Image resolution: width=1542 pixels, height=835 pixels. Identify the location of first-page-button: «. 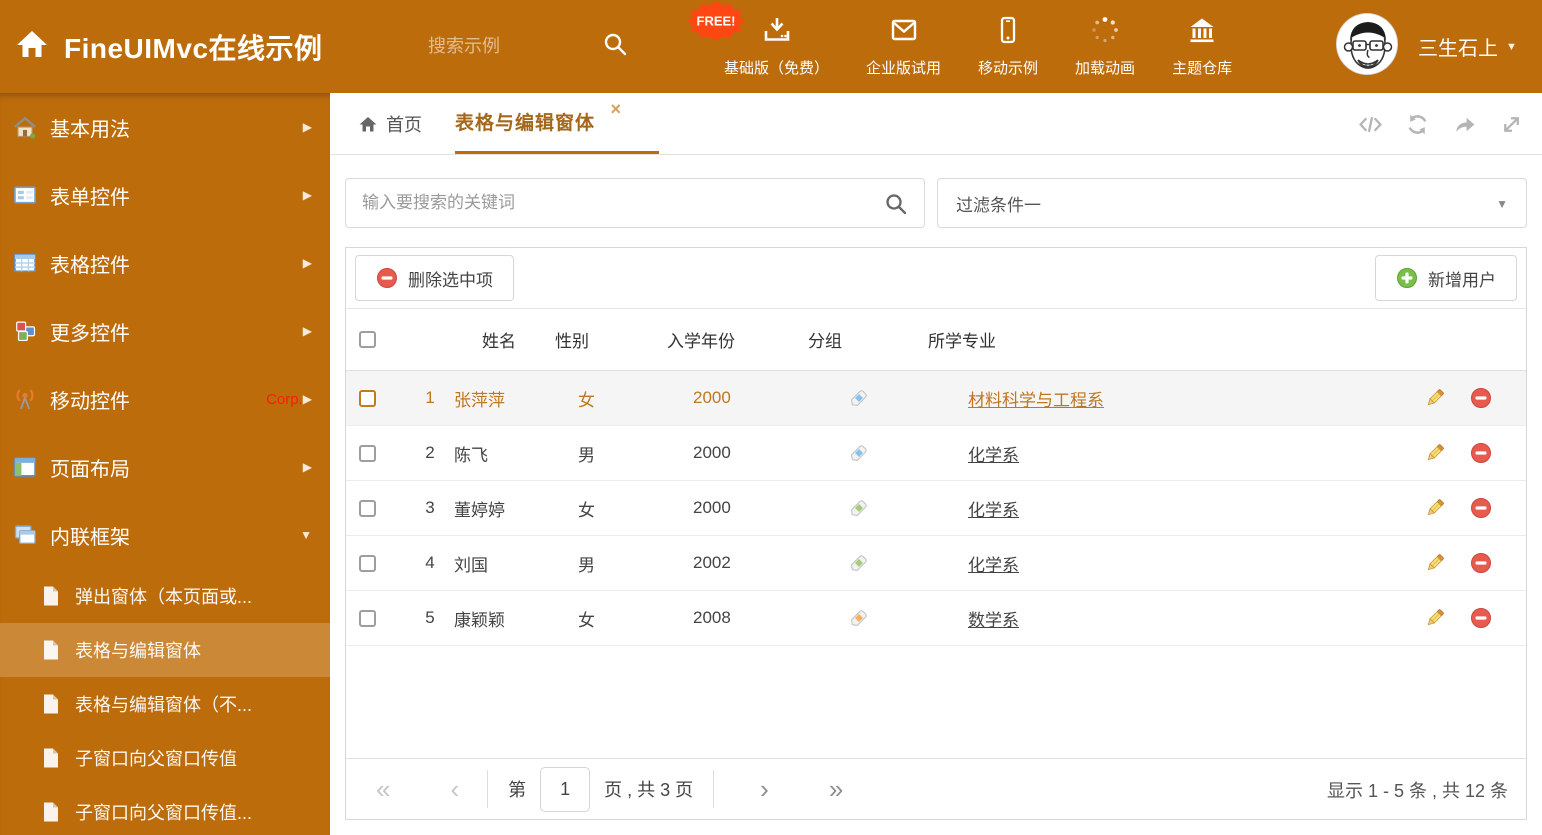
(383, 789).